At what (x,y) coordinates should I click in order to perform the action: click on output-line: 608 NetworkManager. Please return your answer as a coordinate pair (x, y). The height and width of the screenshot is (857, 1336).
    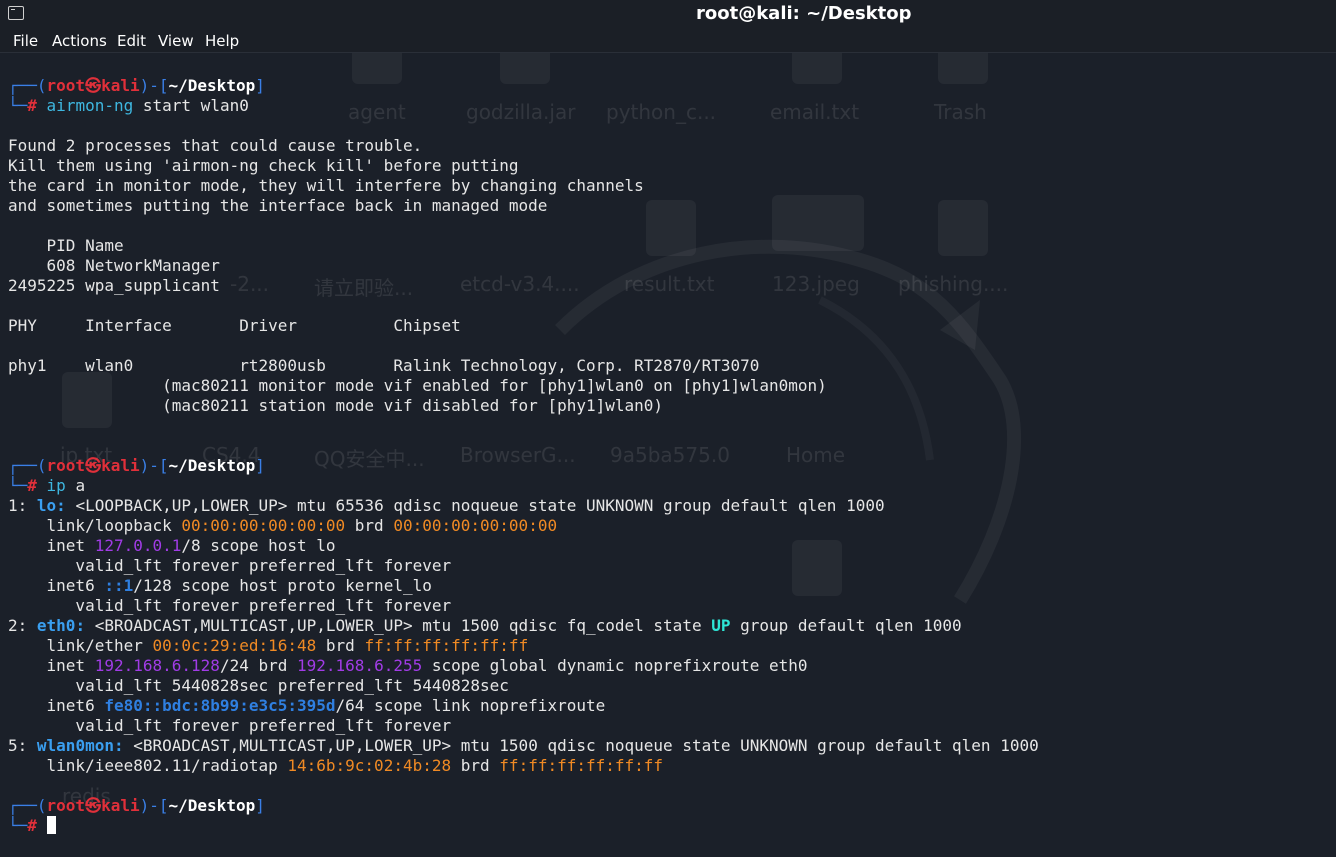
    Looking at the image, I should click on (114, 265).